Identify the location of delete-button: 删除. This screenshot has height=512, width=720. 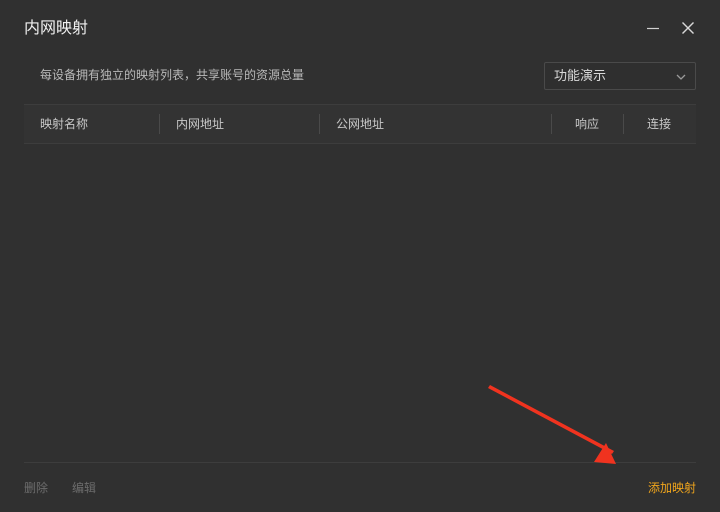
(36, 488).